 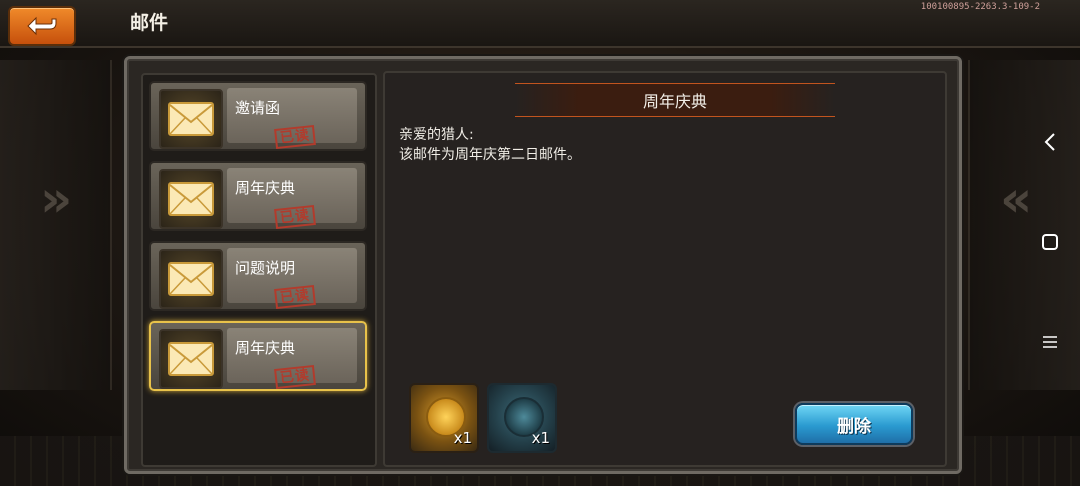 I want to click on mail-item-label: 邀请函, so click(x=258, y=108).